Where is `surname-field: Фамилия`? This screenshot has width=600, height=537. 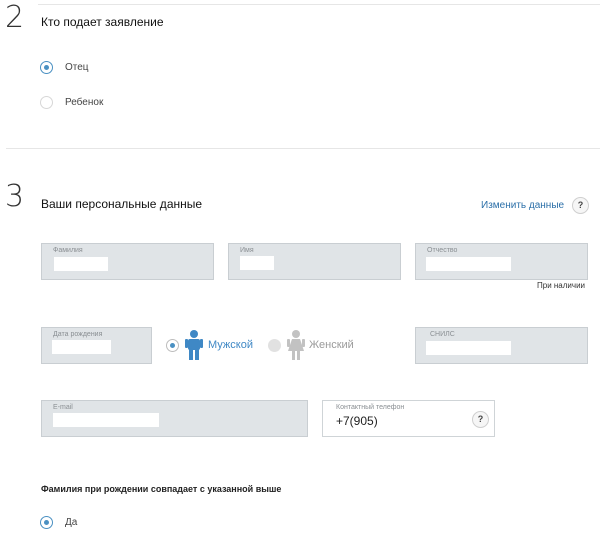 surname-field: Фамилия is located at coordinates (127, 261).